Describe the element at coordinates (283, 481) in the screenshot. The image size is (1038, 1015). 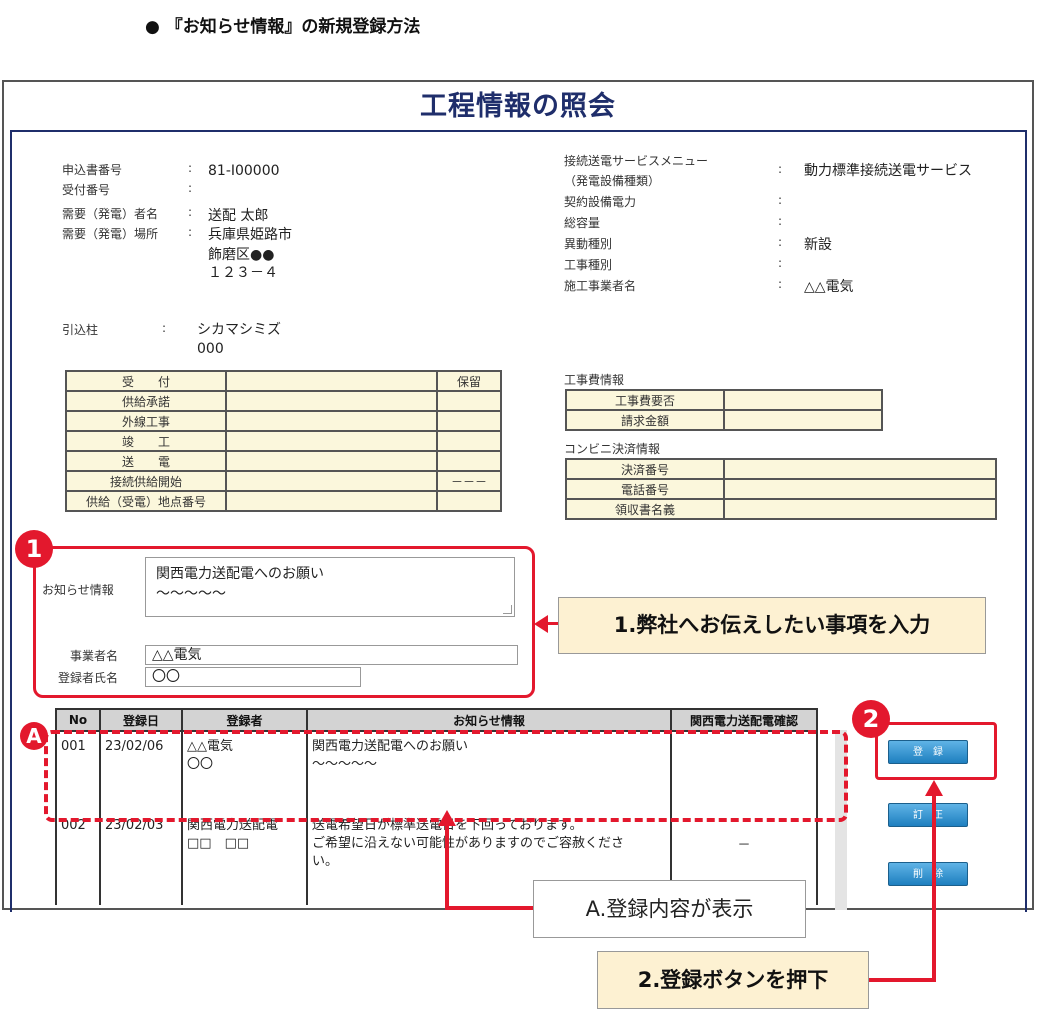
I see `table-row: 接続供給開始 －－－` at that location.